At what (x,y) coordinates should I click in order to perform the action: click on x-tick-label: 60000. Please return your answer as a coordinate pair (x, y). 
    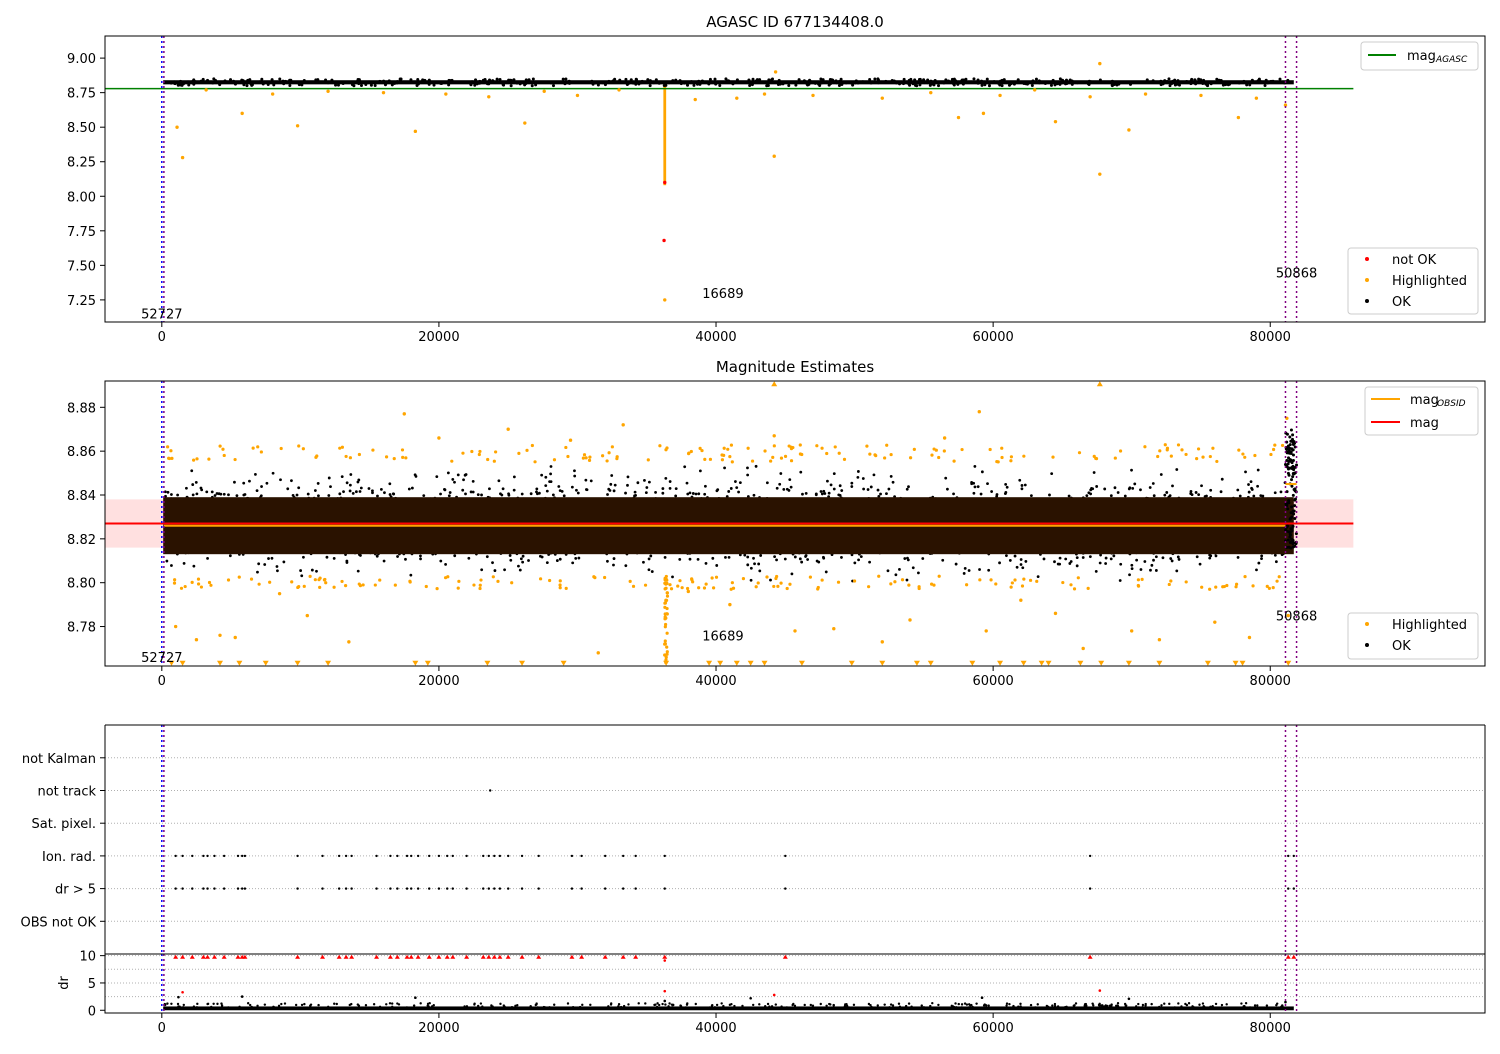
    Looking at the image, I should click on (992, 681).